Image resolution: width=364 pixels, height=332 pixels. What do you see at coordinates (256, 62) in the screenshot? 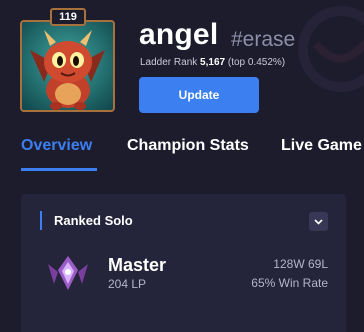
I see `ladder-rank-percentile: (top 0.452%)` at bounding box center [256, 62].